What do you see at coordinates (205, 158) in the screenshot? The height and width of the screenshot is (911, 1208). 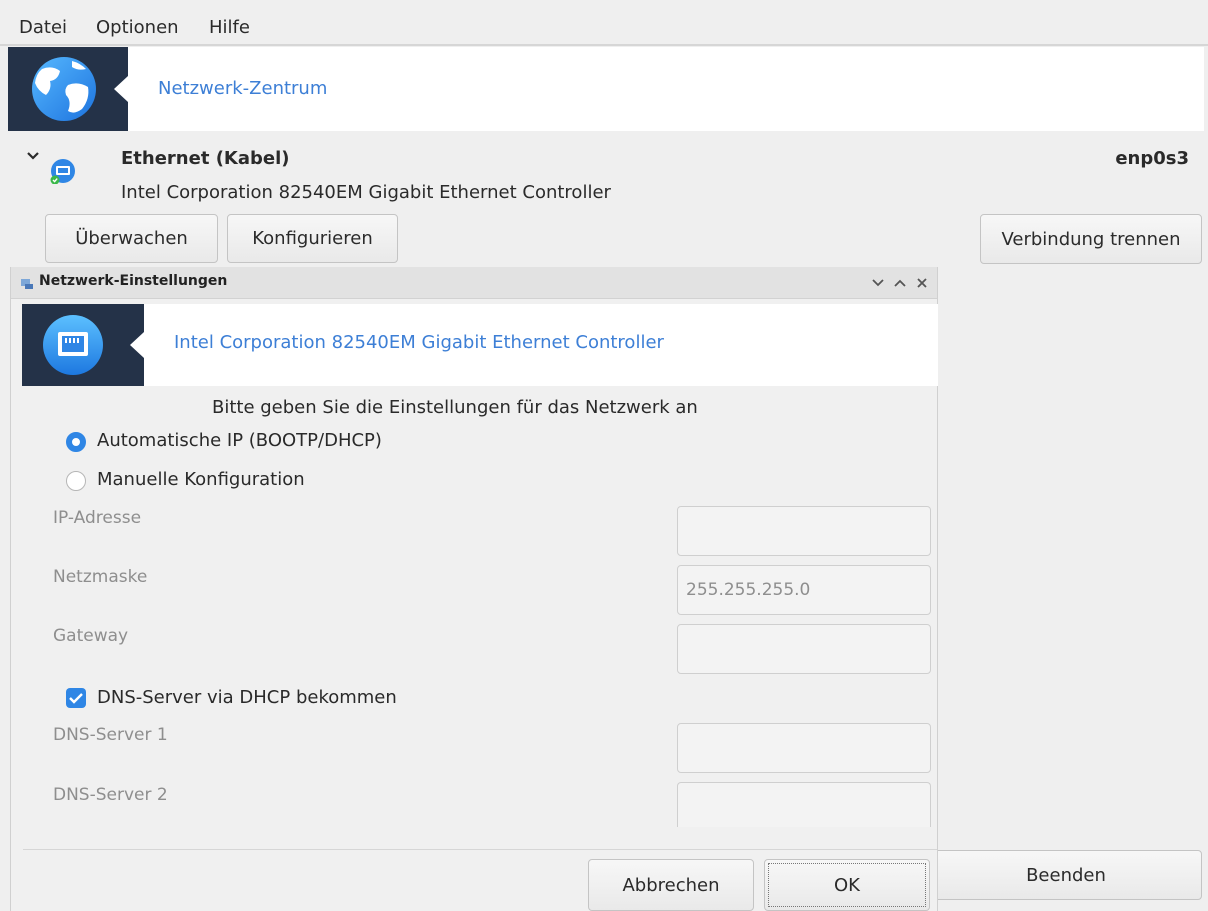 I see `device-name: Ethernet (Kabel)` at bounding box center [205, 158].